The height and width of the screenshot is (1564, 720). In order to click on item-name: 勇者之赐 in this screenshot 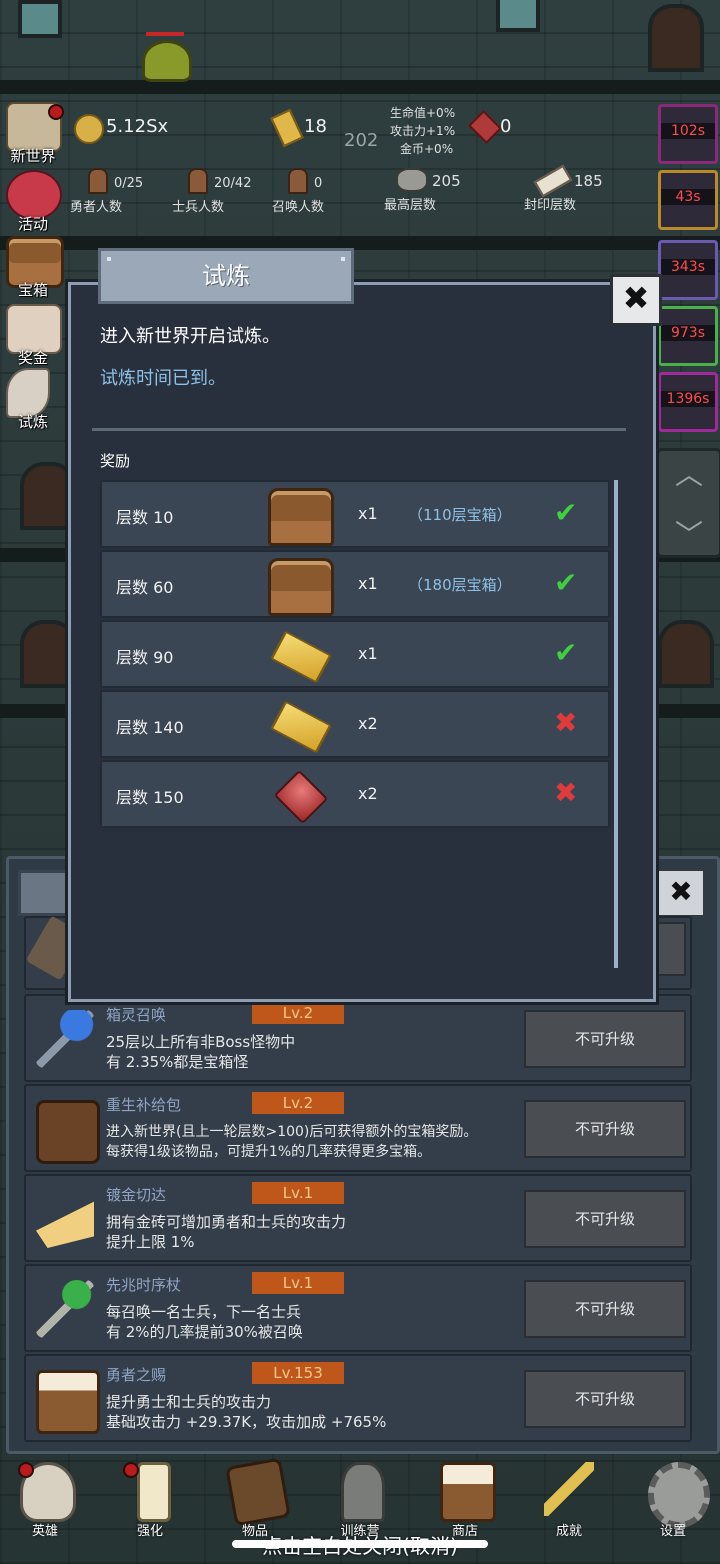, I will do `click(136, 1375)`.